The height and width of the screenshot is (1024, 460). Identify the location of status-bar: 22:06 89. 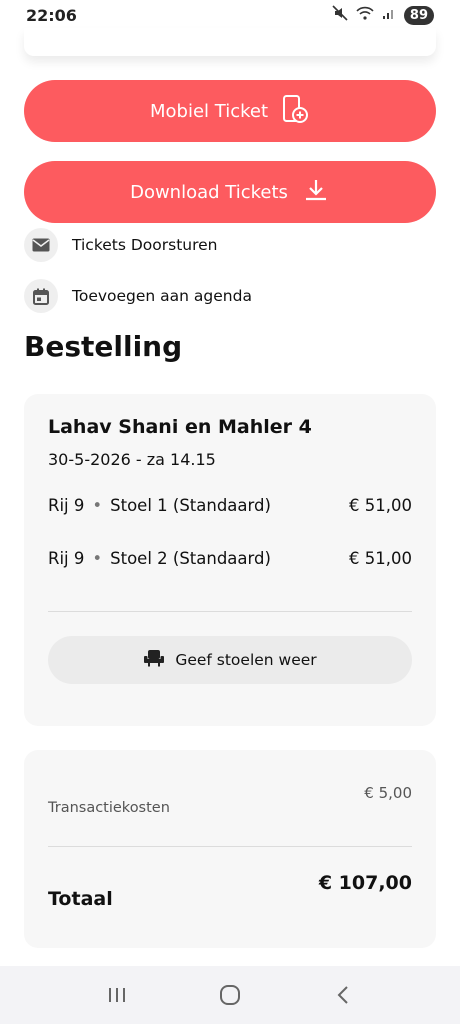
(230, 15).